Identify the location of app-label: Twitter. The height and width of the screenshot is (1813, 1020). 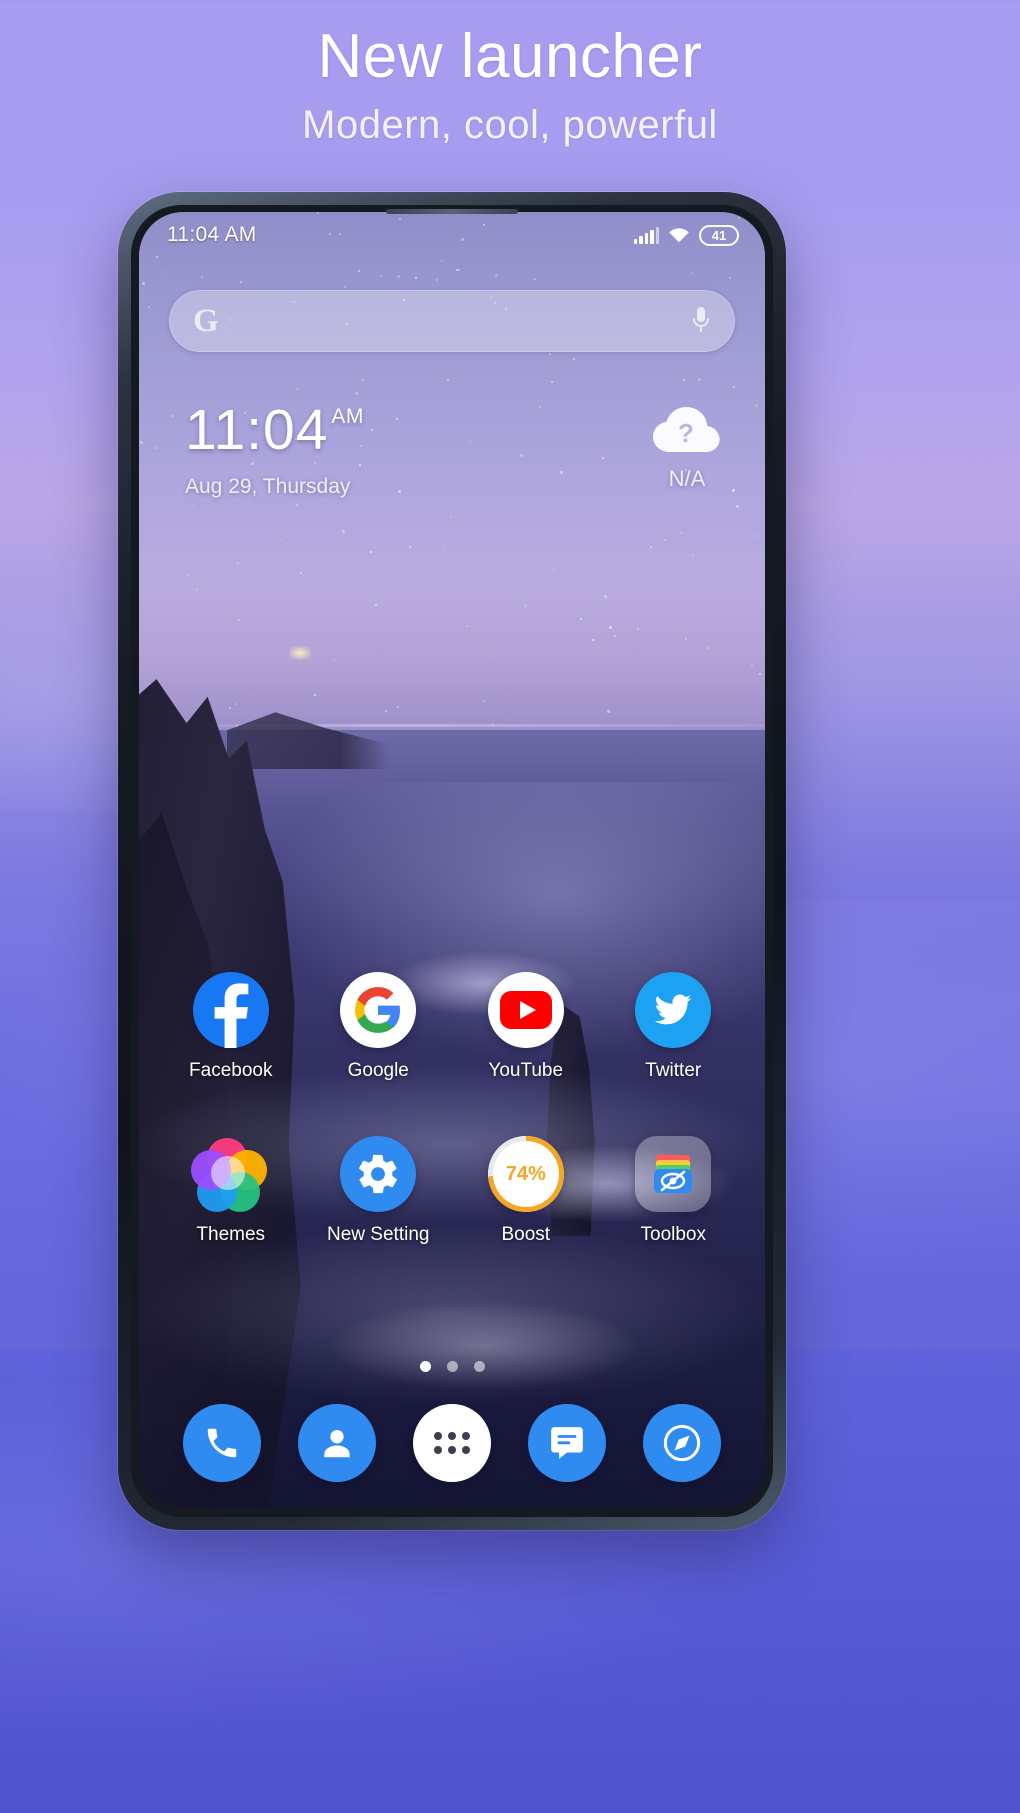
(673, 1070).